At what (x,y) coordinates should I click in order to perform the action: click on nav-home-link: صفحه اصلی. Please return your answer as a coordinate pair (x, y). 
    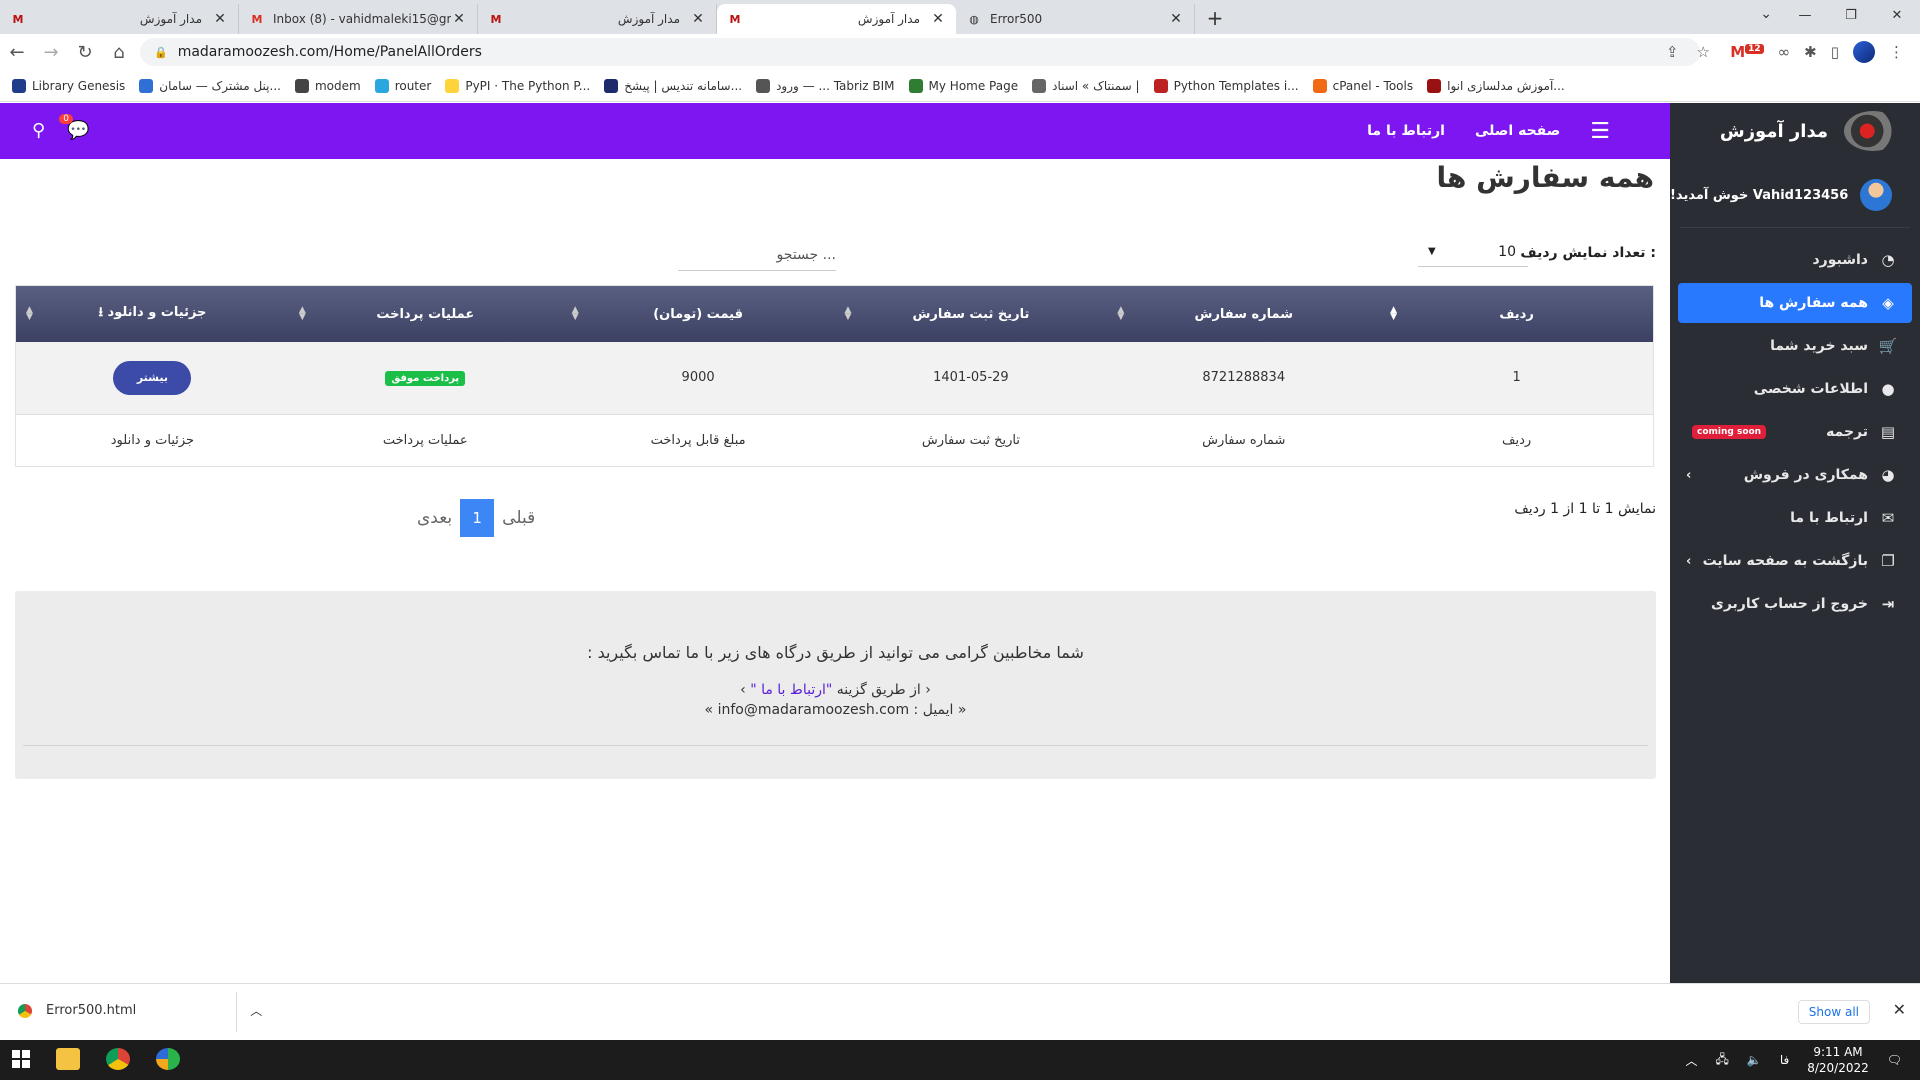
    Looking at the image, I should click on (1517, 131).